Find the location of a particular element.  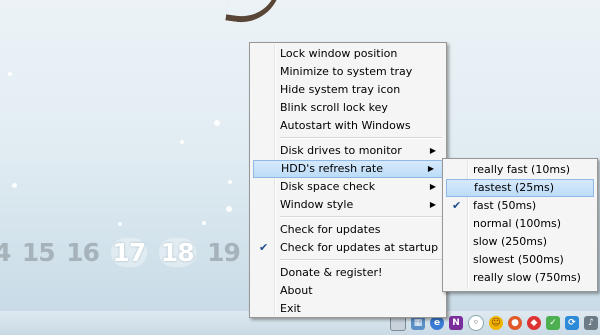

menu-item-autostart: Autostart with Windows is located at coordinates (348, 126).